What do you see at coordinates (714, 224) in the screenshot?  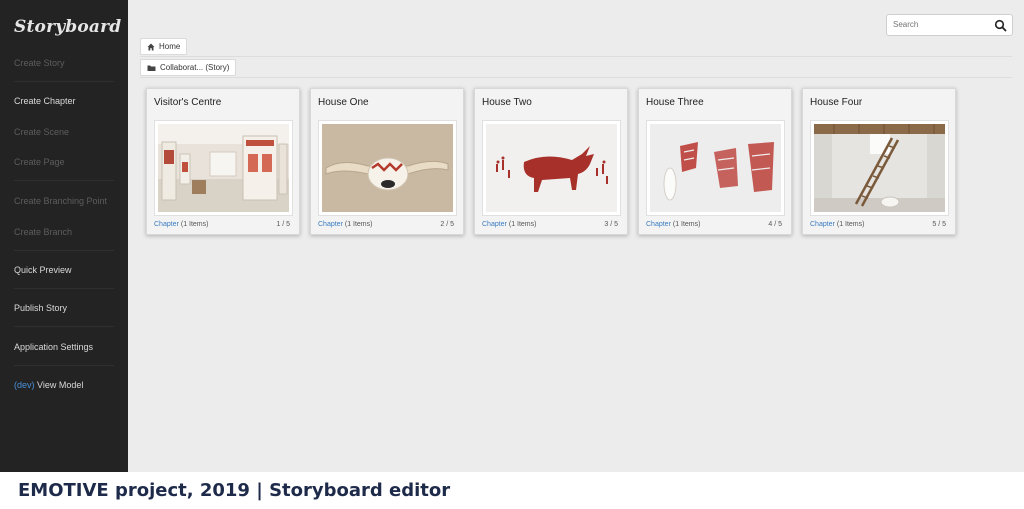 I see `card-footer: Chapter (1 Items) 4 / 5` at bounding box center [714, 224].